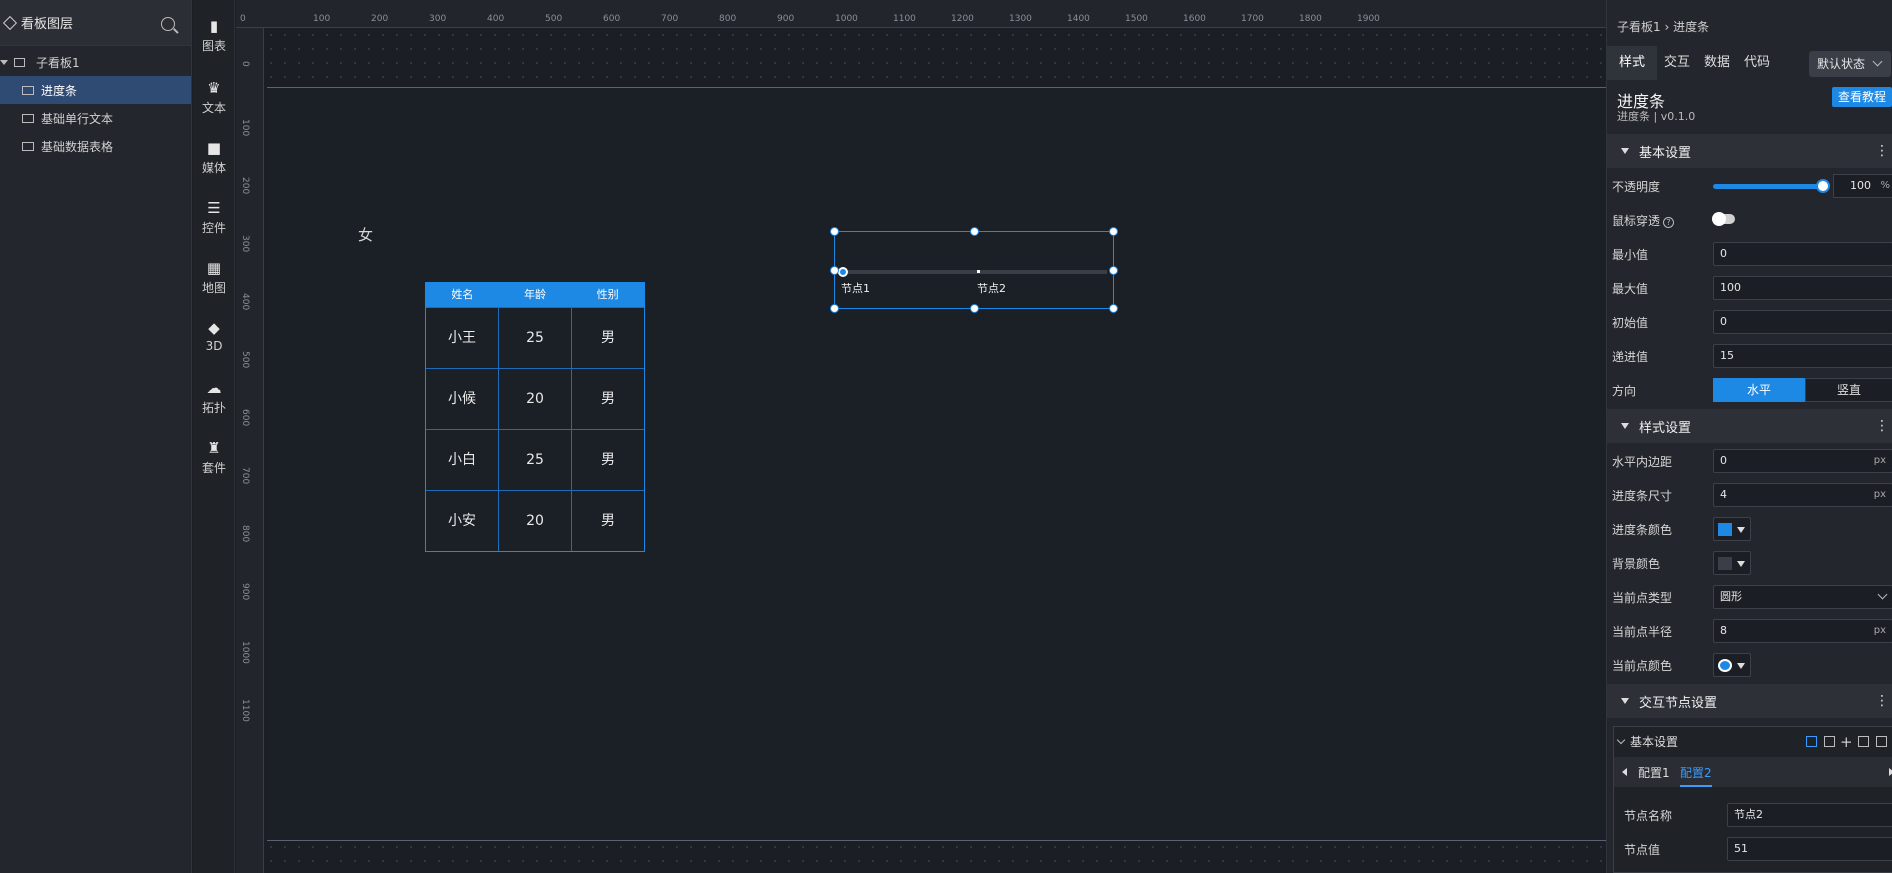 This screenshot has width=1892, height=873. I want to click on tab-style: 样式, so click(1632, 63).